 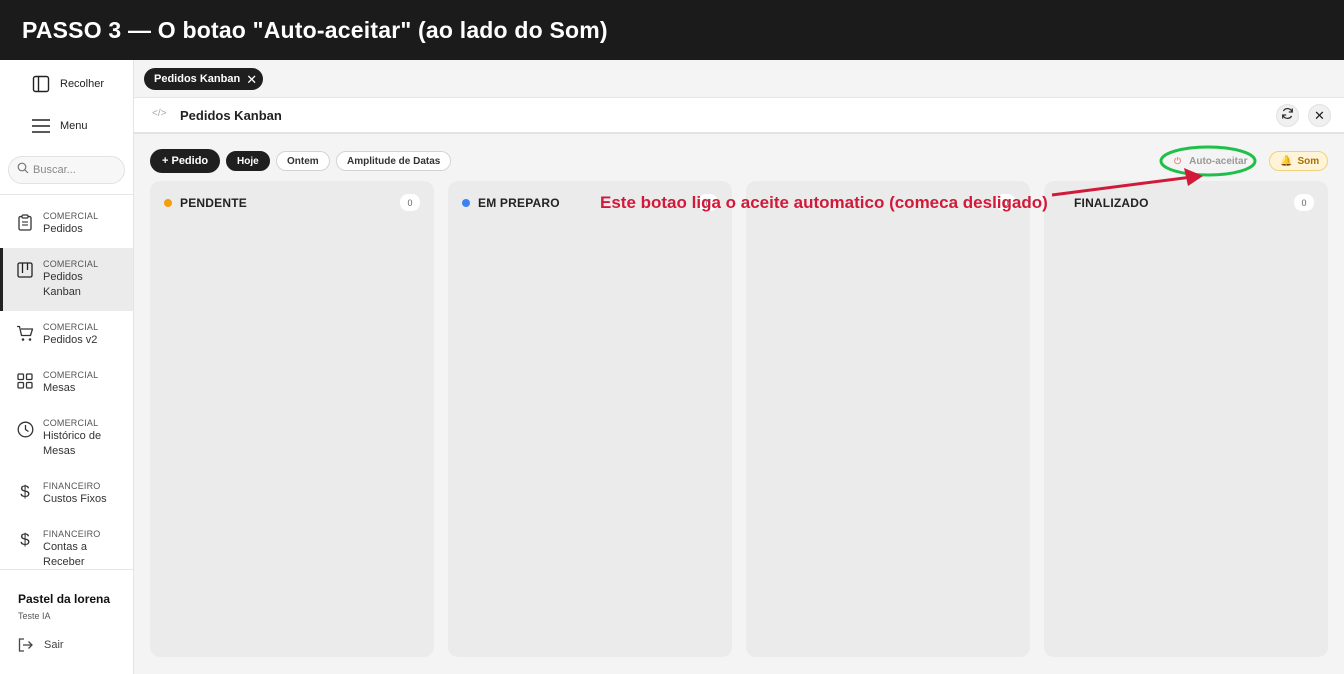 What do you see at coordinates (248, 161) in the screenshot?
I see `filter-today-button: Hoje` at bounding box center [248, 161].